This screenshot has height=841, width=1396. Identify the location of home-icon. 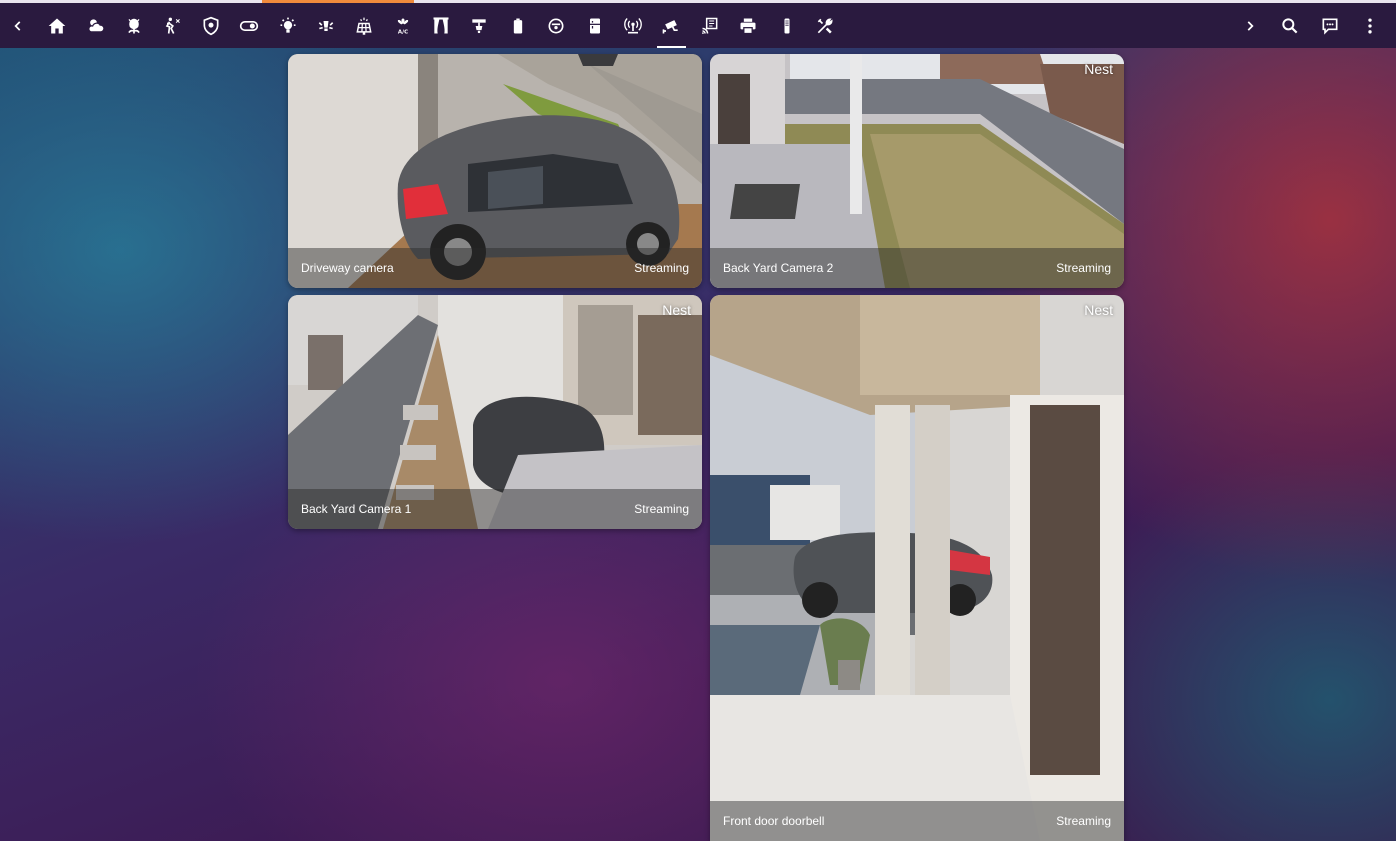
(57, 26).